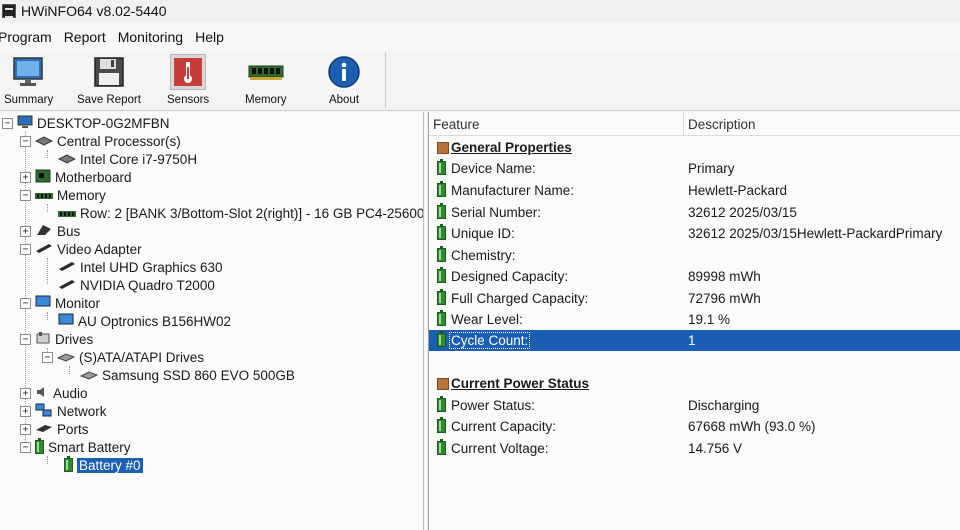  Describe the element at coordinates (42, 393) in the screenshot. I see `speaker-icon` at that location.